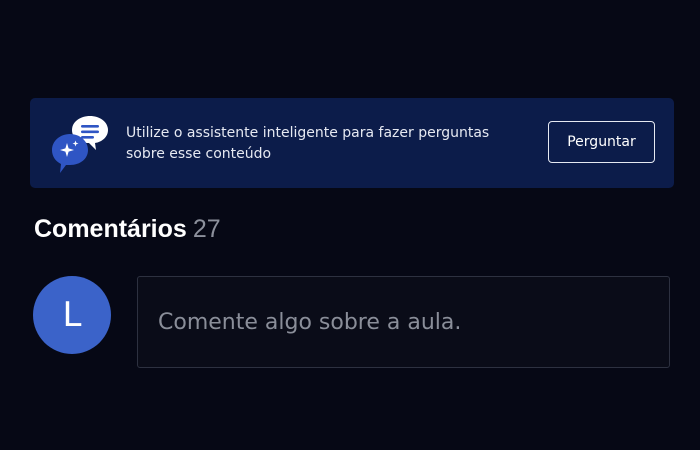  What do you see at coordinates (80, 144) in the screenshot?
I see `chat-sparkle-icon` at bounding box center [80, 144].